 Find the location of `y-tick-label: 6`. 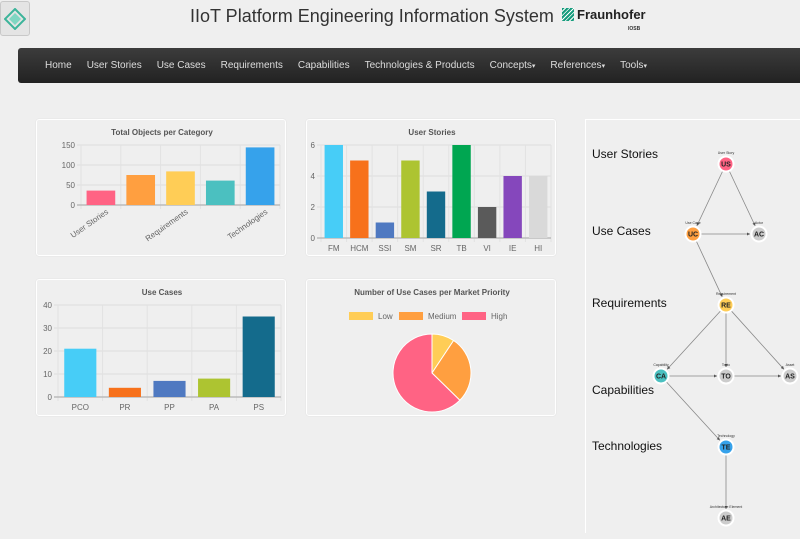

y-tick-label: 6 is located at coordinates (313, 145).